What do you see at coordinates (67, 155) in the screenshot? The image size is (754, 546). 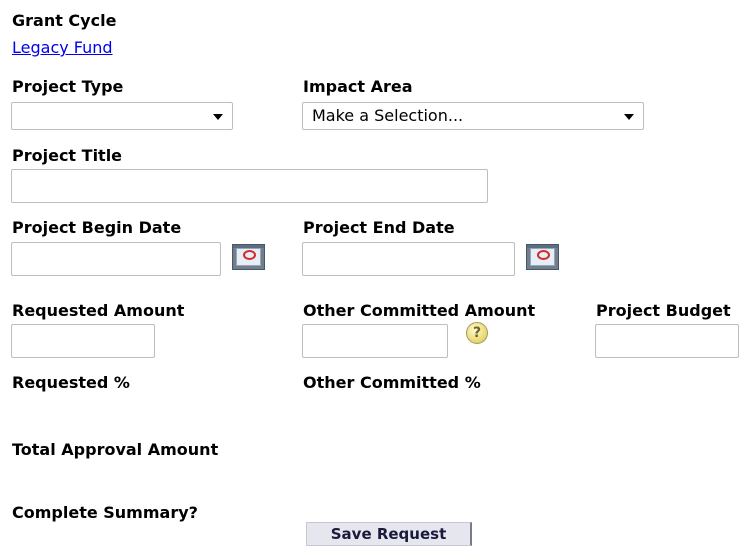 I see `project-title-label: Project Title` at bounding box center [67, 155].